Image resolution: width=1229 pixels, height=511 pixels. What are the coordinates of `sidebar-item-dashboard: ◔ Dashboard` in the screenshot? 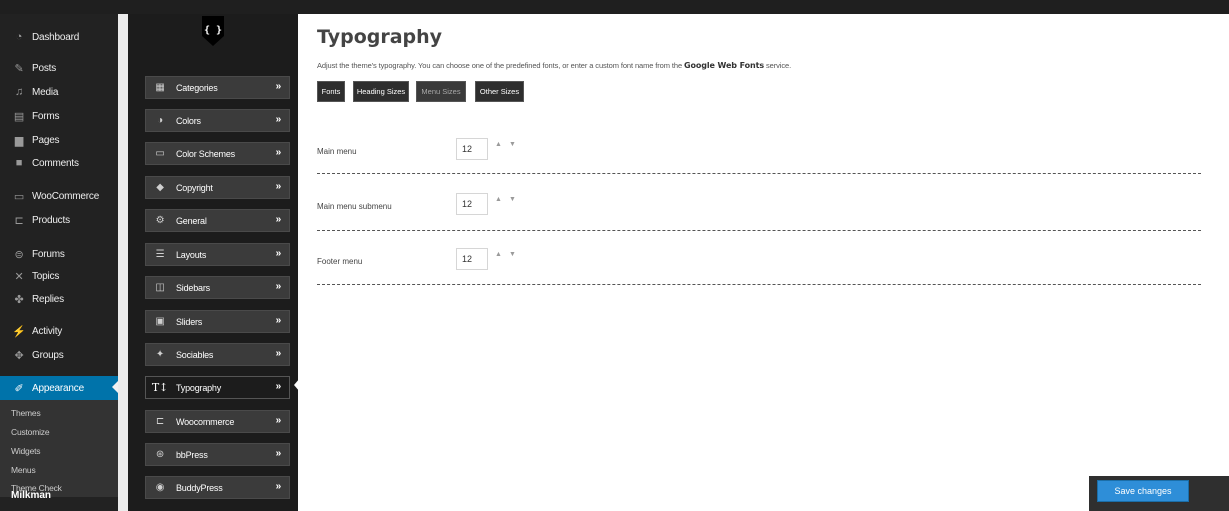 It's located at (59, 37).